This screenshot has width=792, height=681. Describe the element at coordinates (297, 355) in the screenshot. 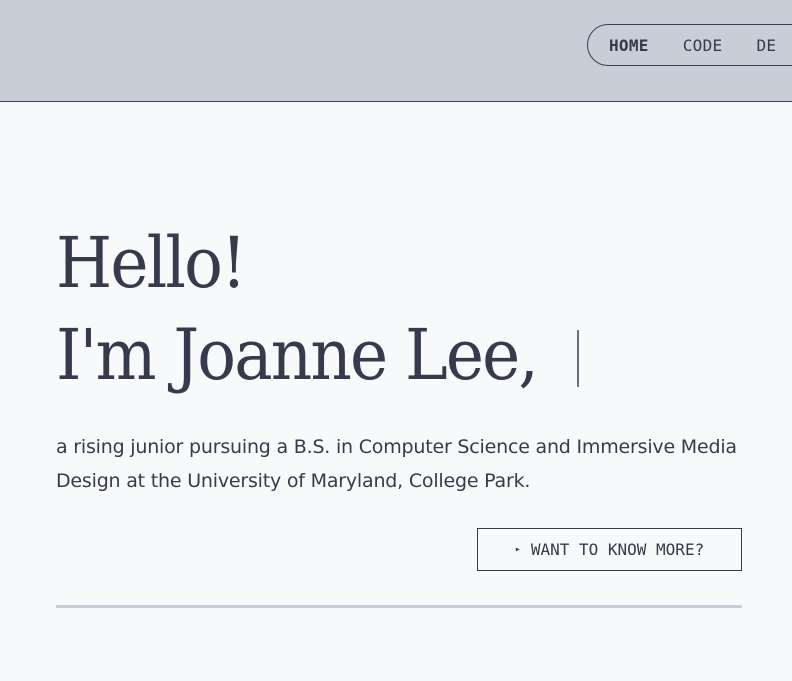

I see `hero-name: I'm Joanne Lee,` at that location.